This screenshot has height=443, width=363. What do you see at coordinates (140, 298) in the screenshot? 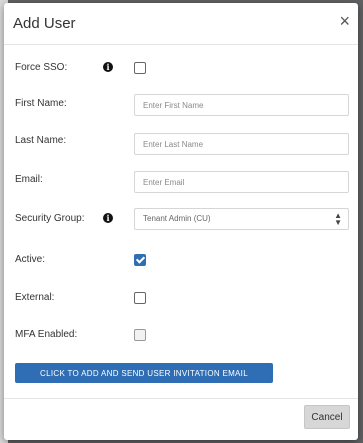
I see `external-checkbox` at bounding box center [140, 298].